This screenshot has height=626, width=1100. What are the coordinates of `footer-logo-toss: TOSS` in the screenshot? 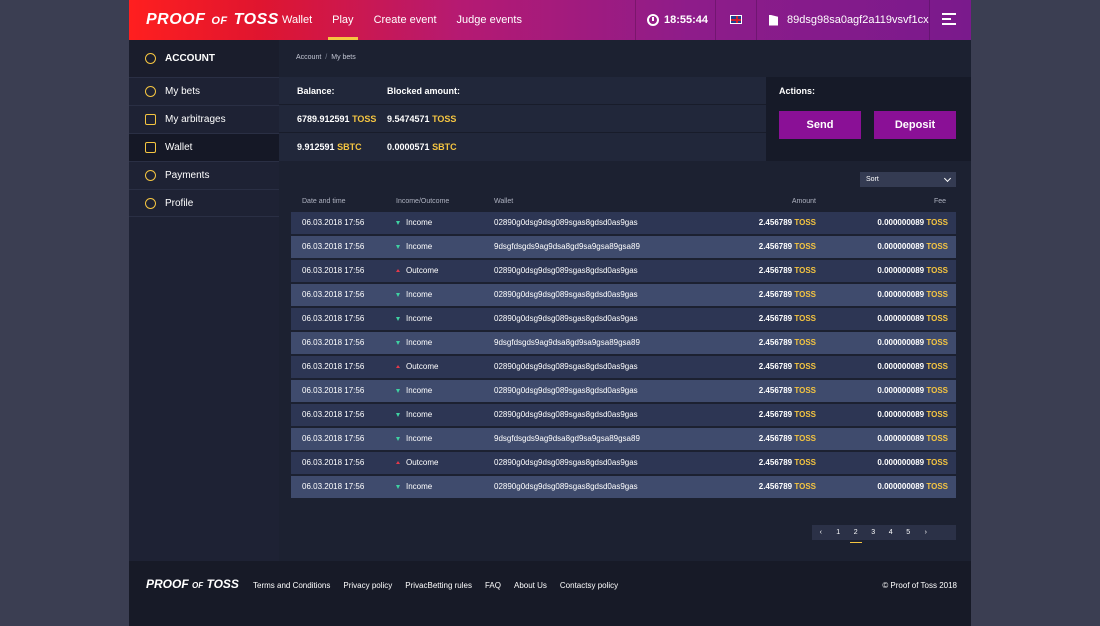 It's located at (222, 584).